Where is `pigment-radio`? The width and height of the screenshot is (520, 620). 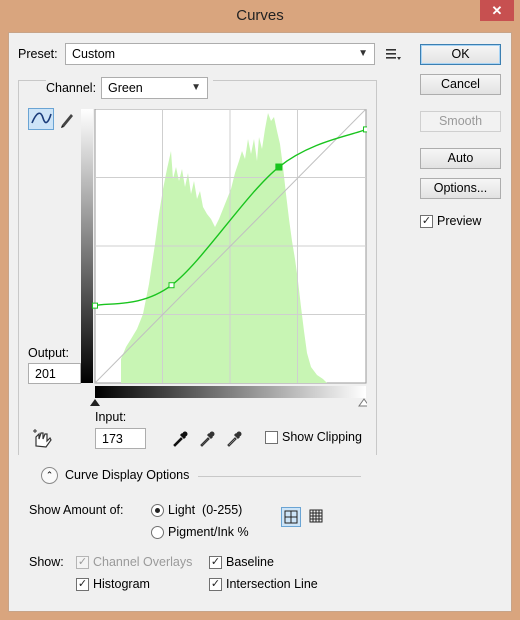 pigment-radio is located at coordinates (157, 532).